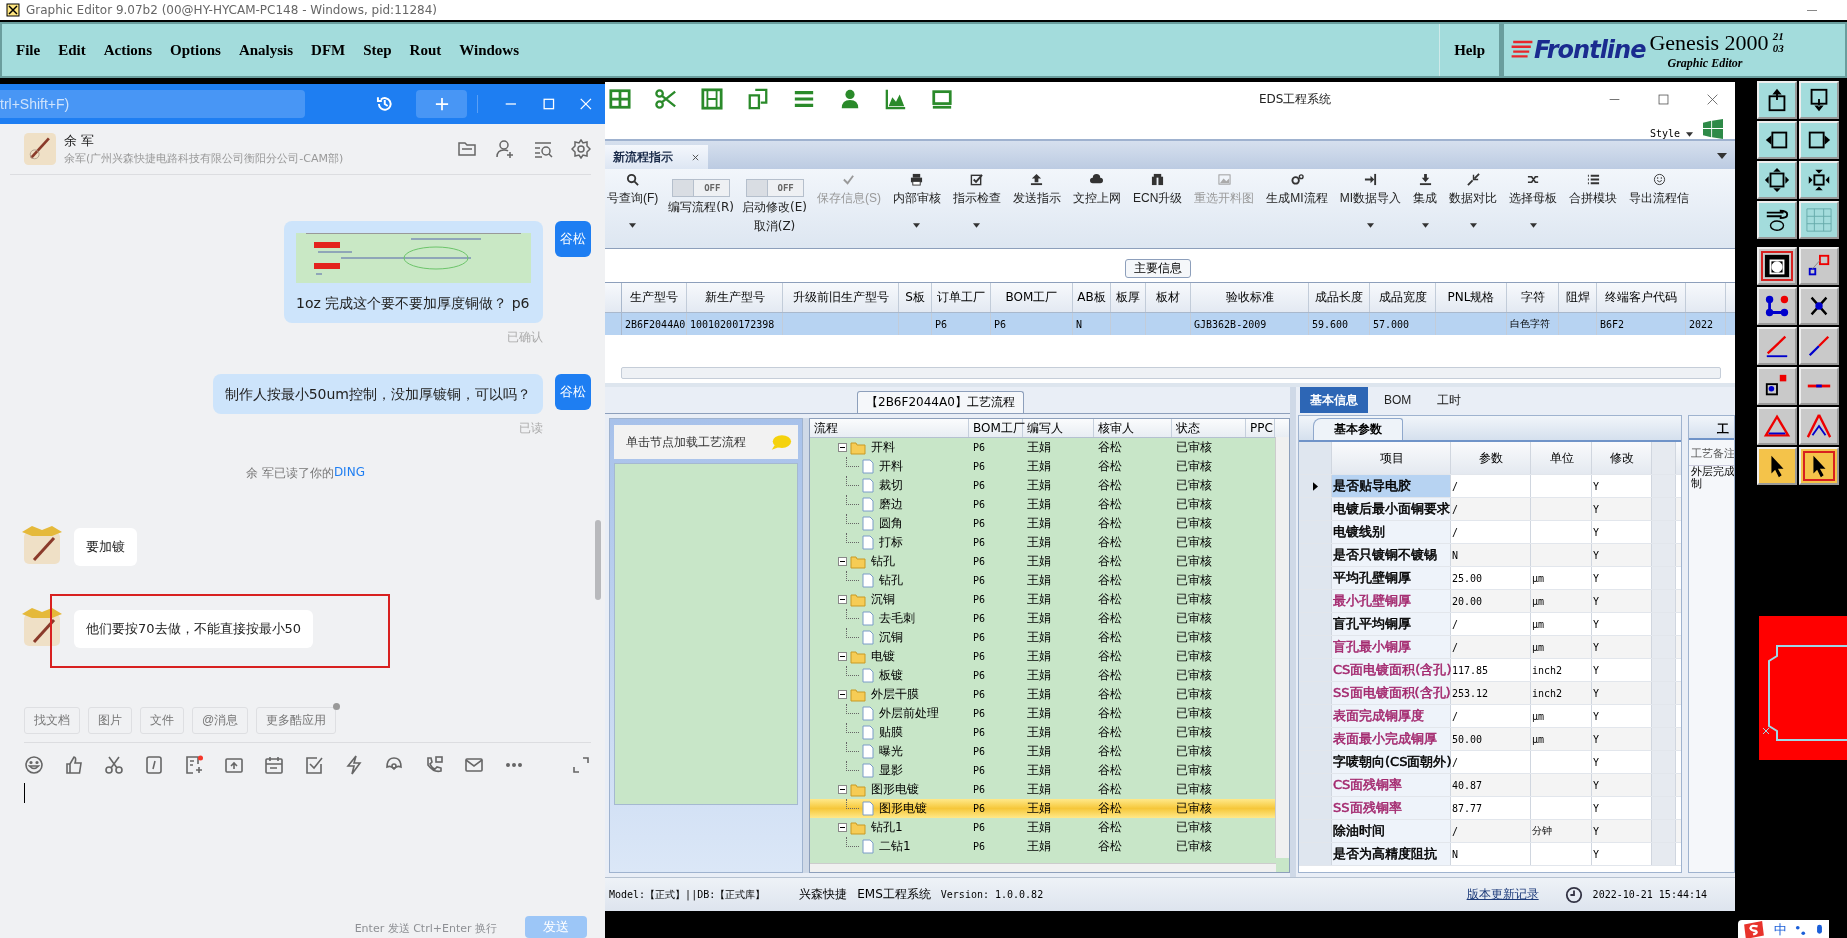  What do you see at coordinates (1490, 601) in the screenshot?
I see `table-row: 最小孔壁铜厚 20.00 μm Y` at bounding box center [1490, 601].